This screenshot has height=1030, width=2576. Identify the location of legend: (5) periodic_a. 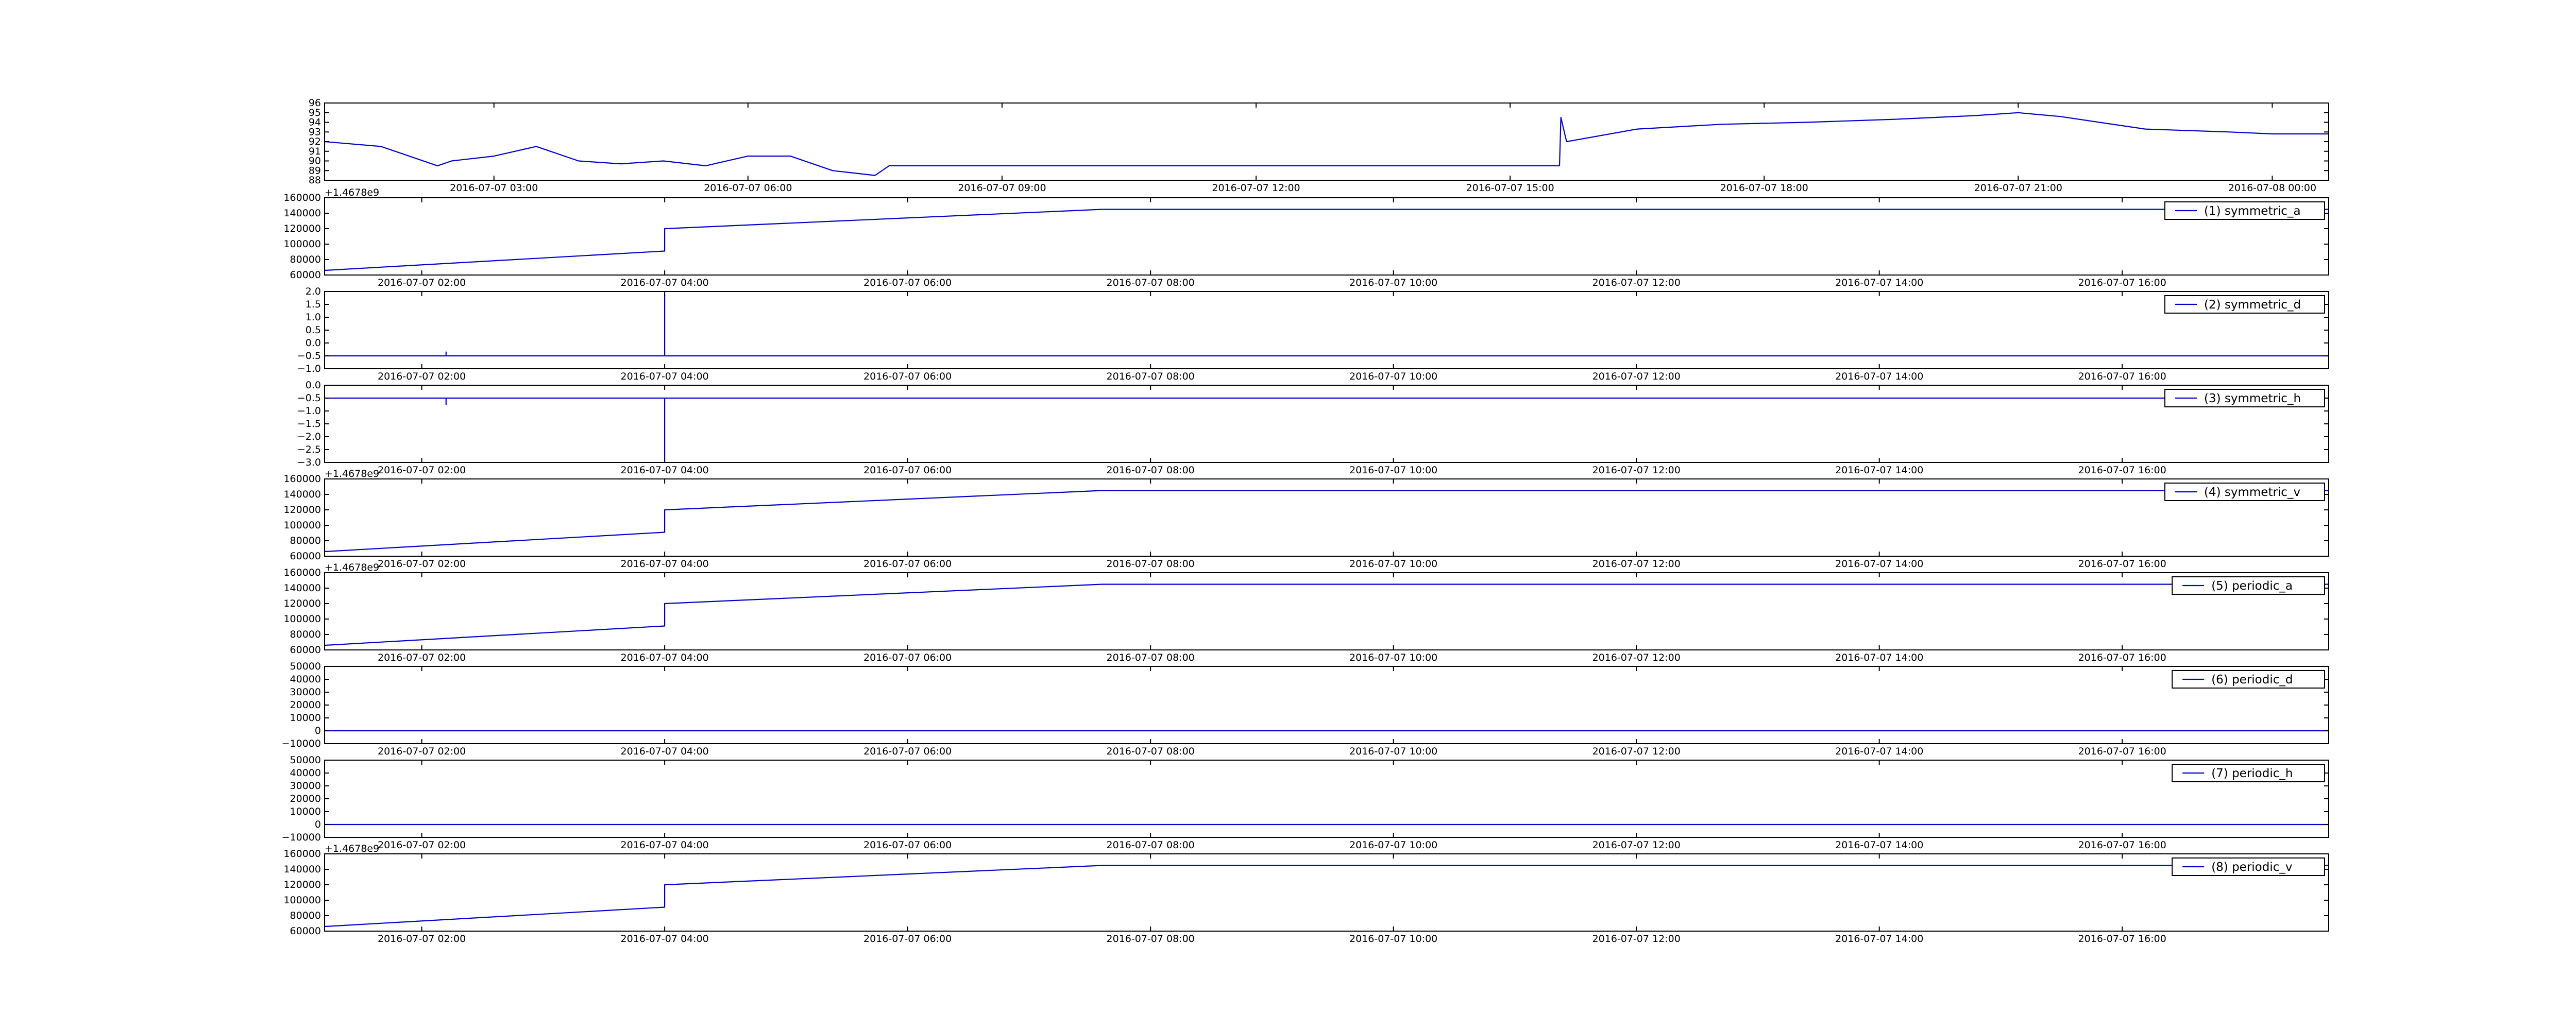
(2249, 585).